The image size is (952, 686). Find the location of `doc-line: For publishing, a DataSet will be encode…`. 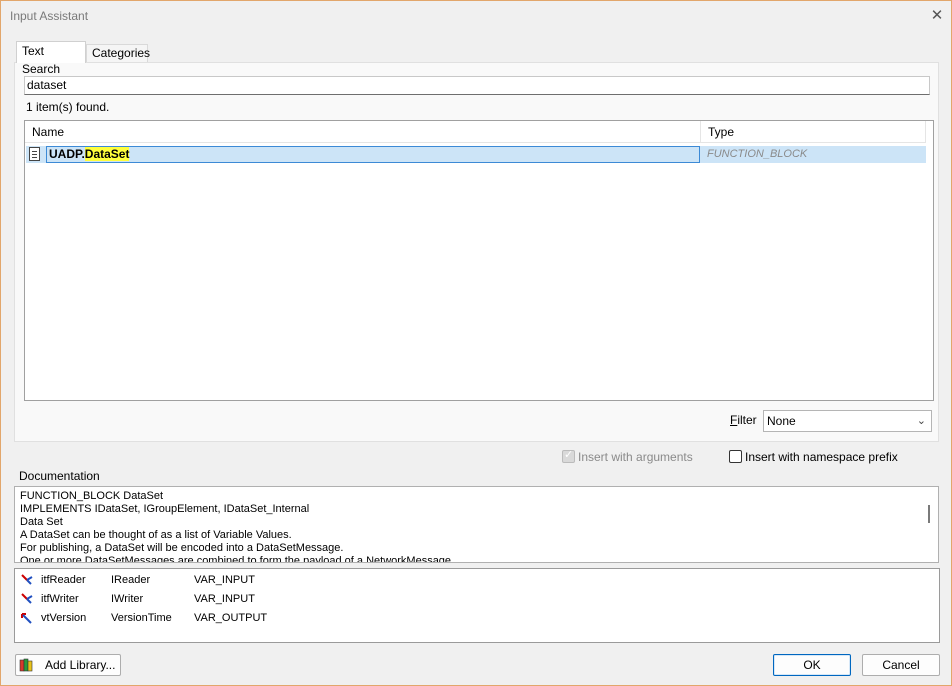

doc-line: For publishing, a DataSet will be encode… is located at coordinates (182, 548).